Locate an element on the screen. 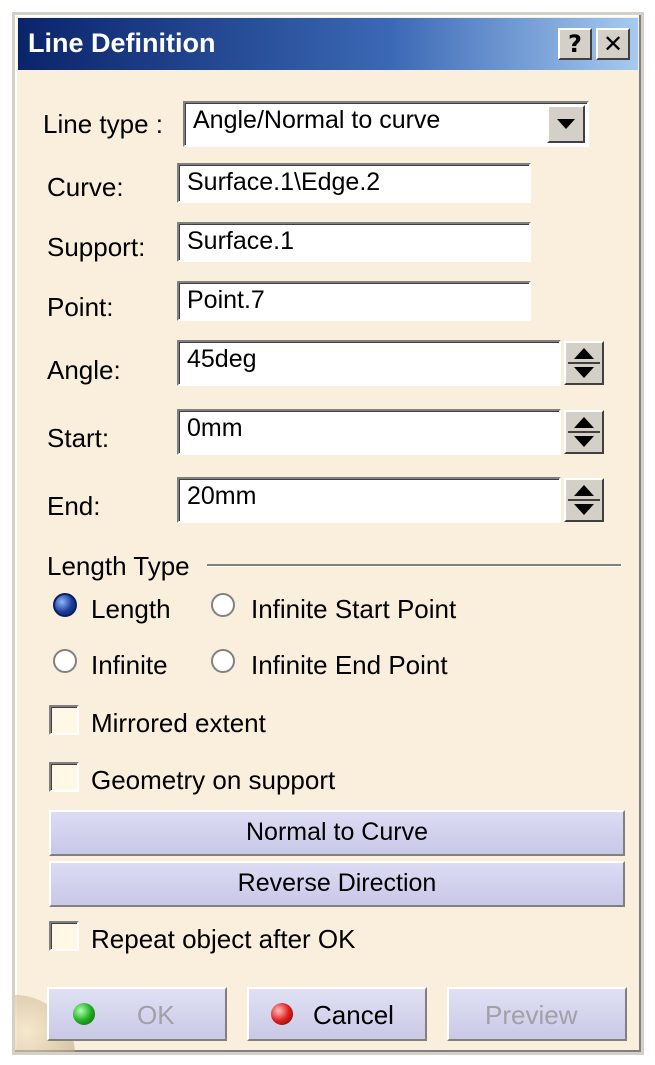  mirrored-extent-label: Mirrored extent is located at coordinates (178, 723).